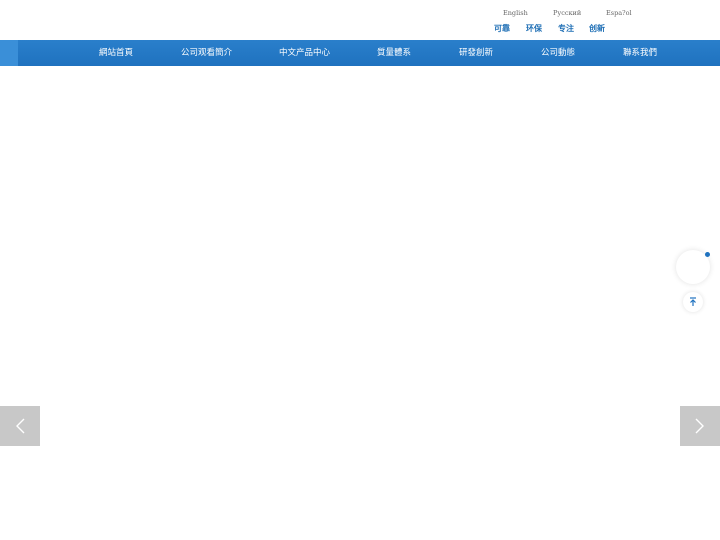 This screenshot has height=540, width=720. I want to click on nav-item-quality: 質量體系, so click(394, 53).